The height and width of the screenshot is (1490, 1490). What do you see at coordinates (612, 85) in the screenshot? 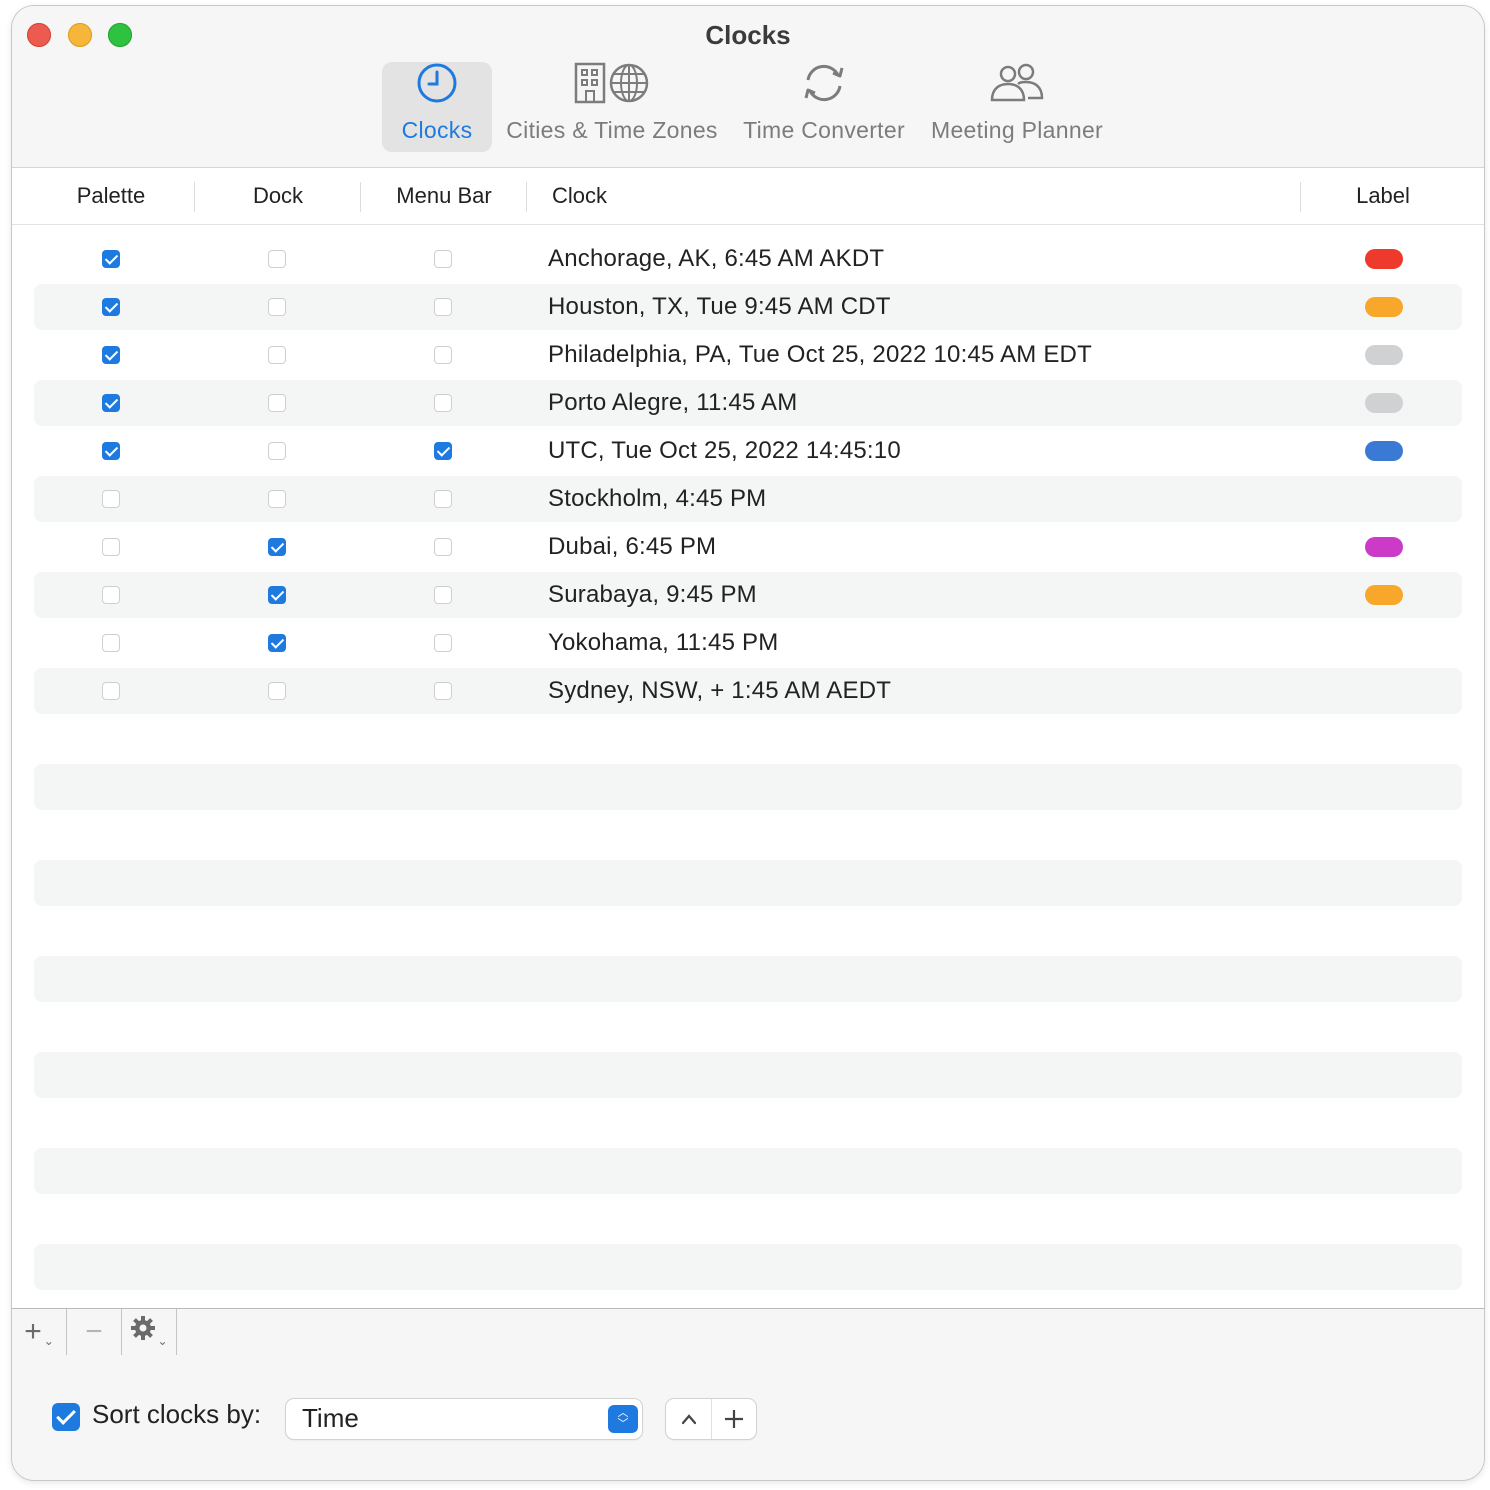
I see `building-globe-icon` at bounding box center [612, 85].